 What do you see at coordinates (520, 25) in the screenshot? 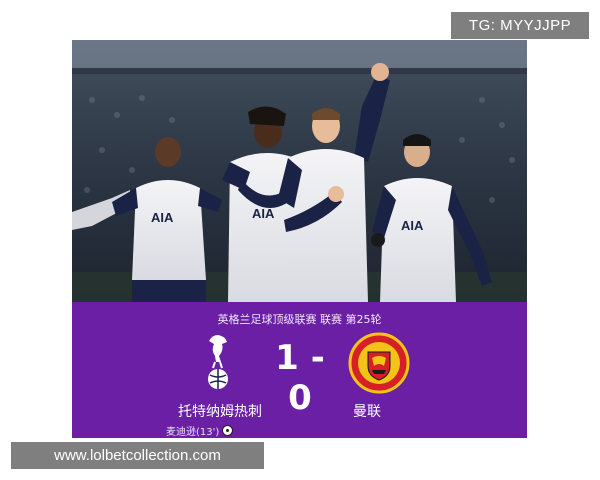
I see `tg-watermark: TG: MYYJJPP` at bounding box center [520, 25].